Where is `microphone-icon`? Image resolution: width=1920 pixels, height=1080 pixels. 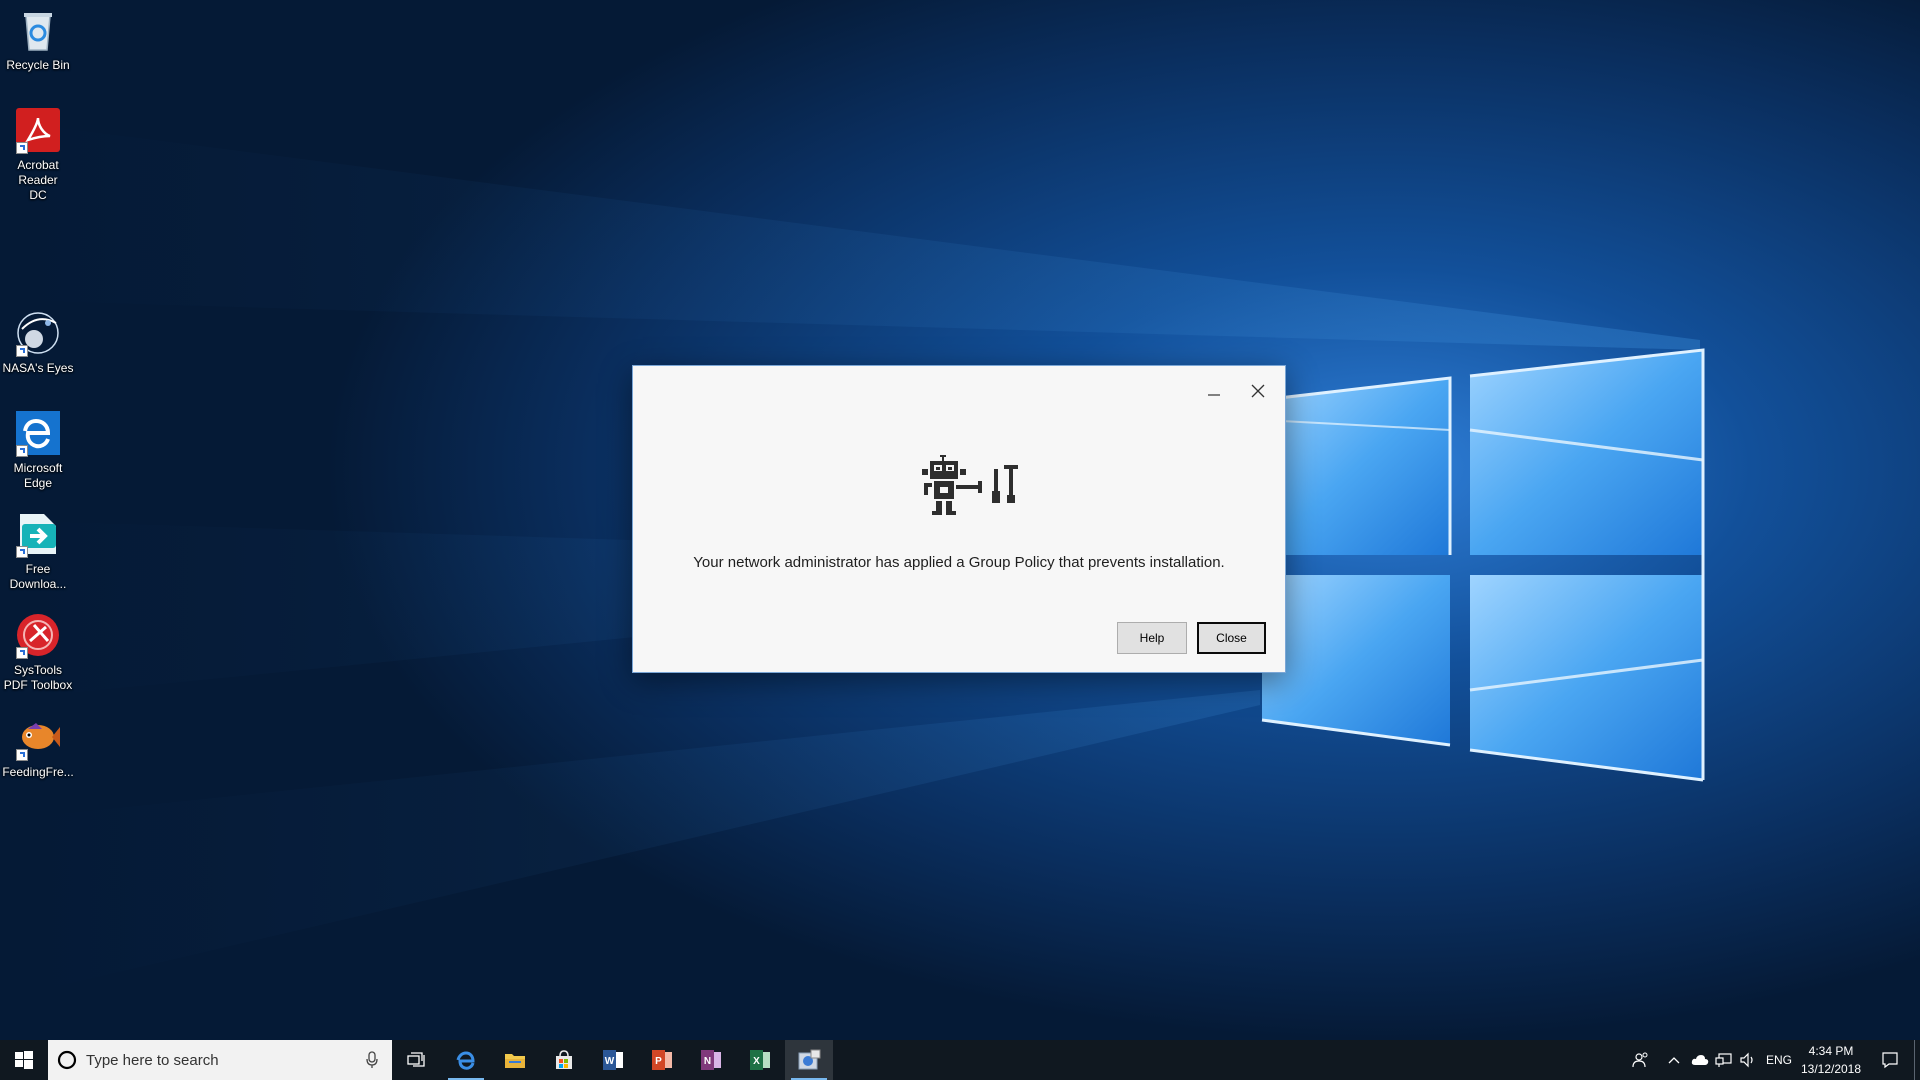
microphone-icon is located at coordinates (372, 1060).